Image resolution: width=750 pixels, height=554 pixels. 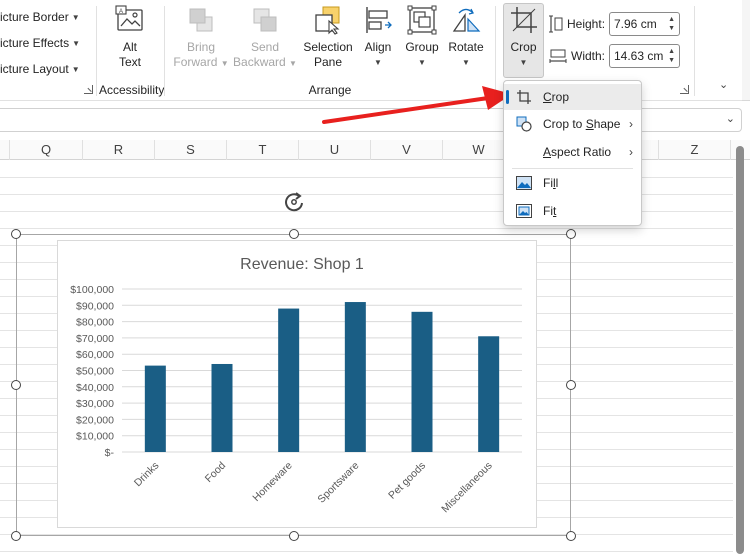 What do you see at coordinates (35, 43) in the screenshot?
I see `picture-effects-label: icture Effects` at bounding box center [35, 43].